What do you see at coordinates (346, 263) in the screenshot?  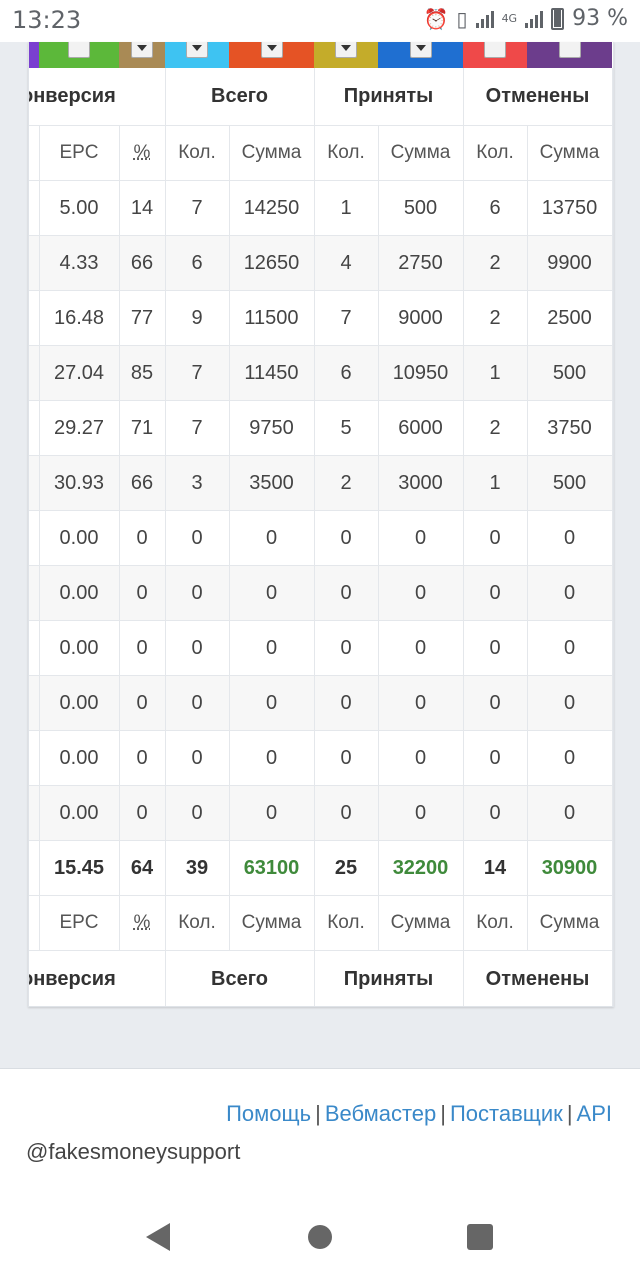 I see `cell-accepted-count: 4` at bounding box center [346, 263].